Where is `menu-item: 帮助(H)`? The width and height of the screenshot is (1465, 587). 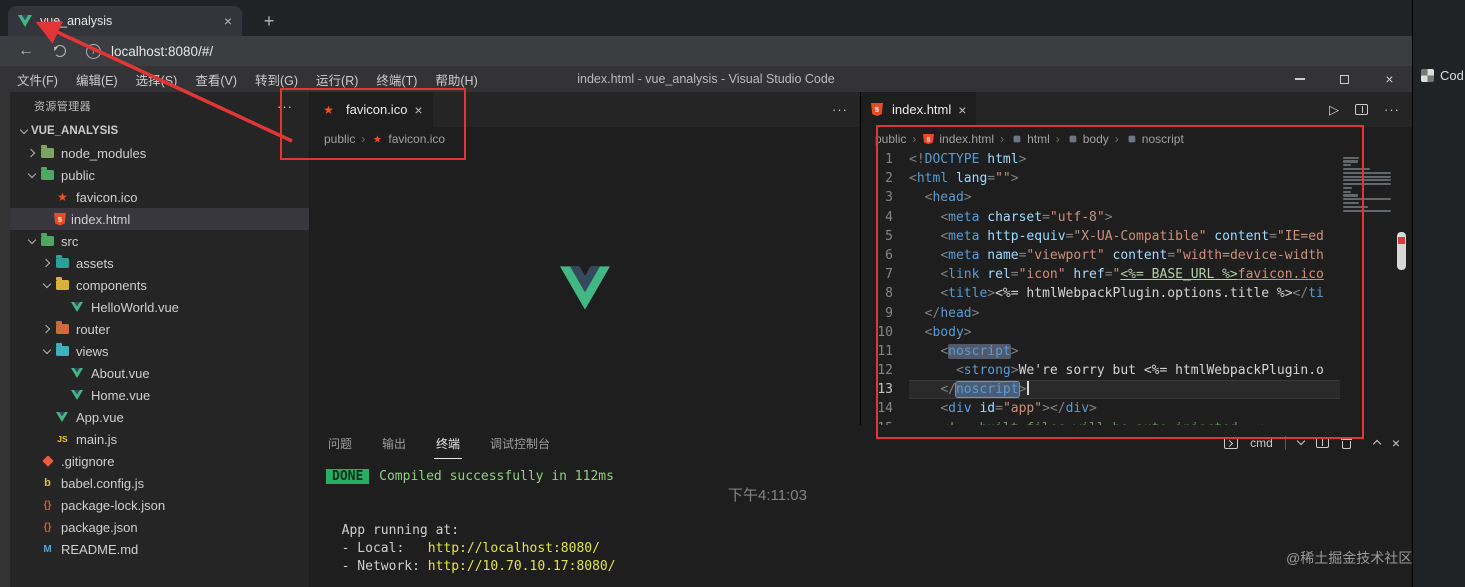
menu-item: 帮助(H) is located at coordinates (456, 79).